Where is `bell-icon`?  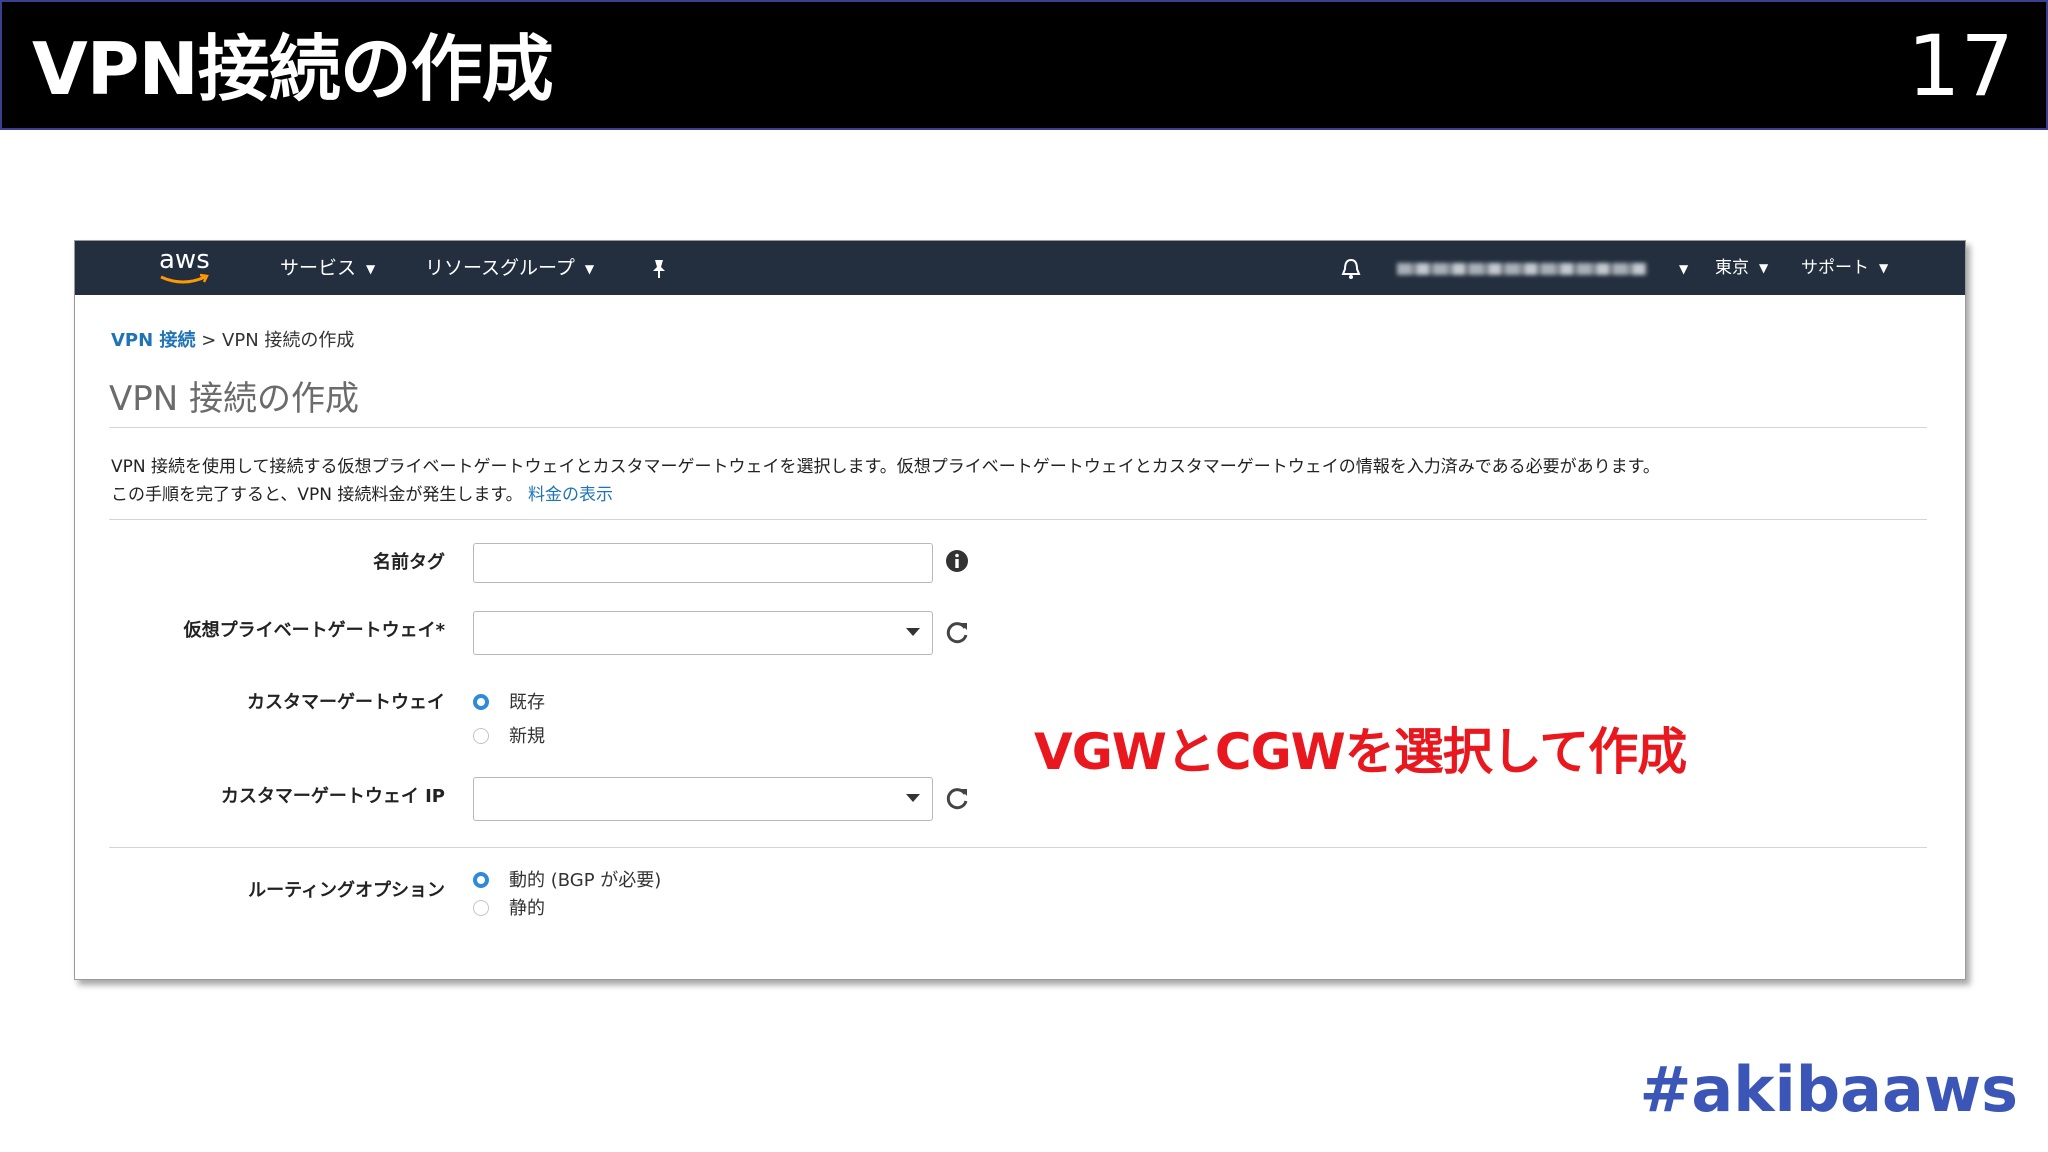
bell-icon is located at coordinates (1351, 268).